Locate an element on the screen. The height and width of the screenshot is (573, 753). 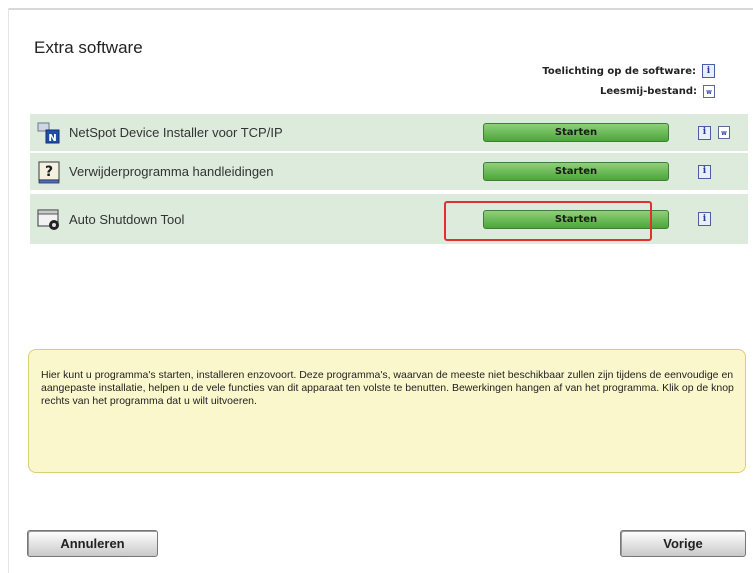
netspot-app-icon: N is located at coordinates (48, 133).